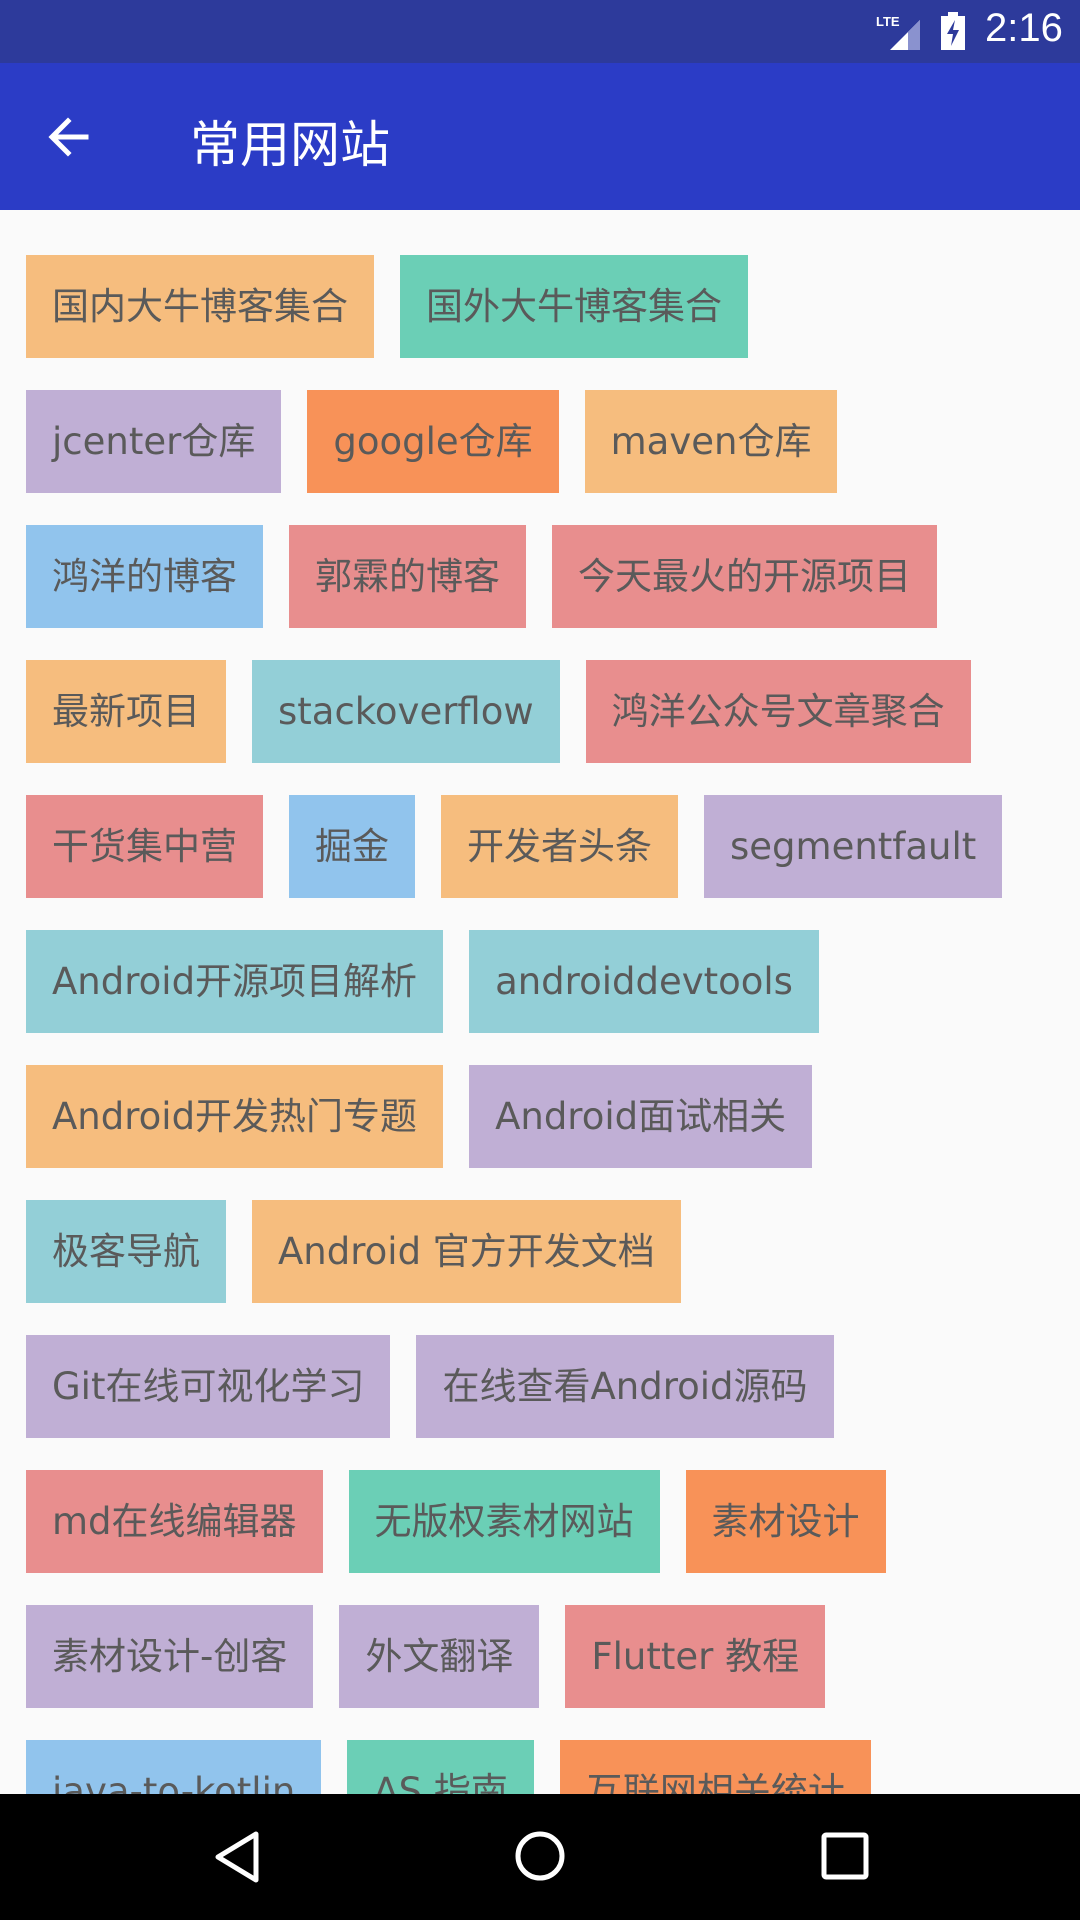 This screenshot has width=1080, height=1920. I want to click on website-tag: Android 官方开发文档, so click(466, 1251).